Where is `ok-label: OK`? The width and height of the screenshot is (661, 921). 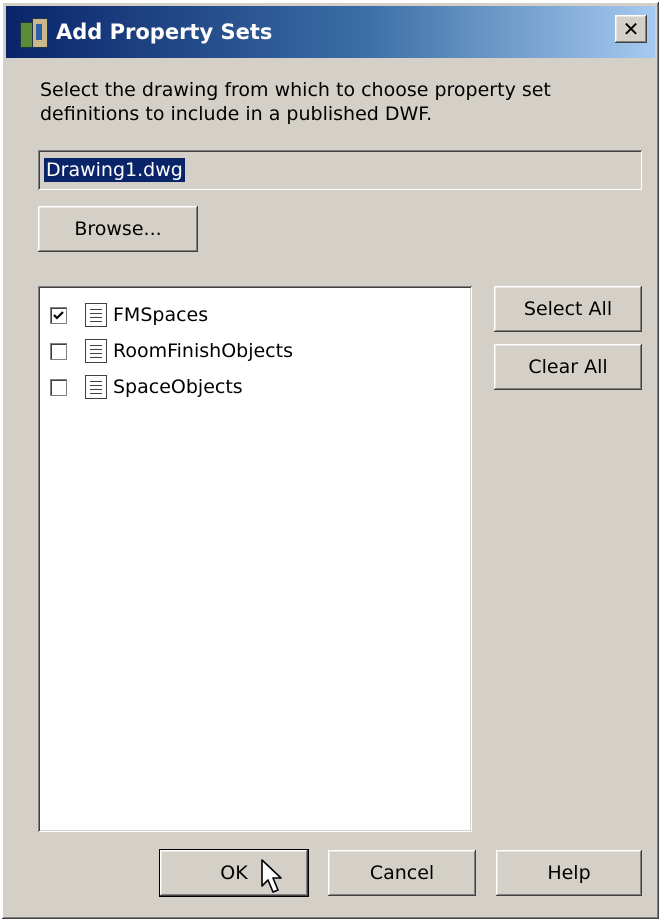 ok-label: OK is located at coordinates (234, 873).